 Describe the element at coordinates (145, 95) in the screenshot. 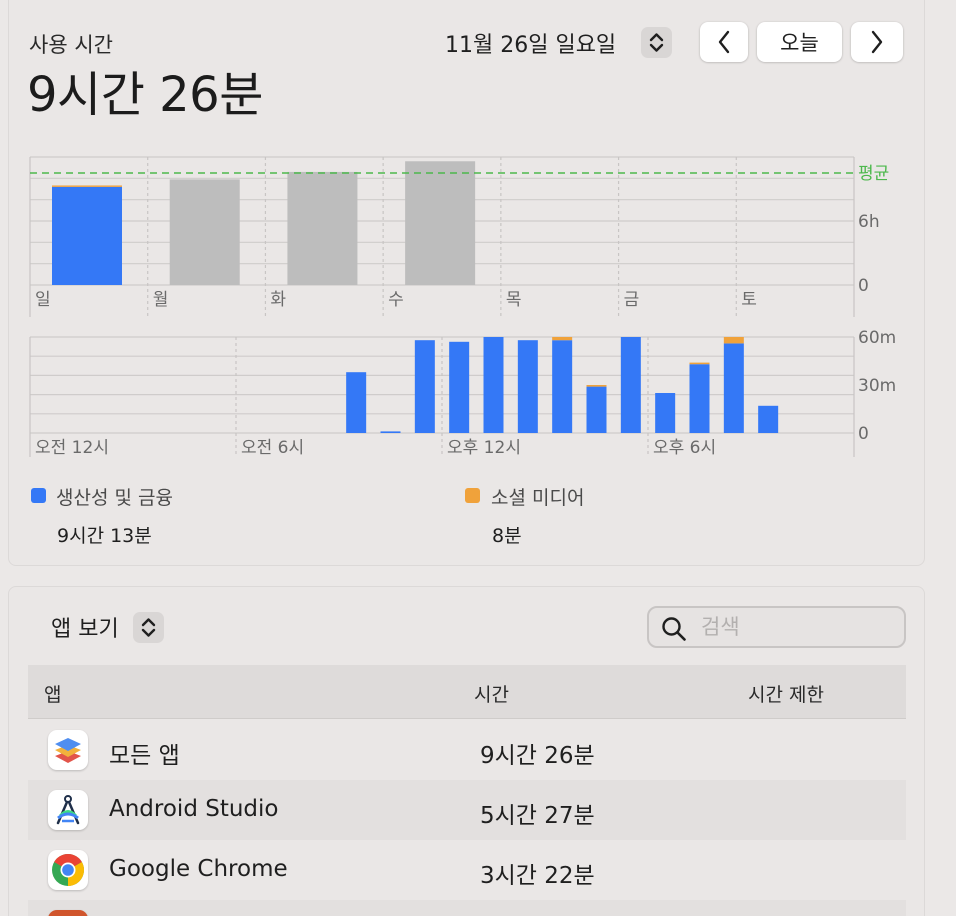

I see `total-screen-time: 9시간 26분` at that location.